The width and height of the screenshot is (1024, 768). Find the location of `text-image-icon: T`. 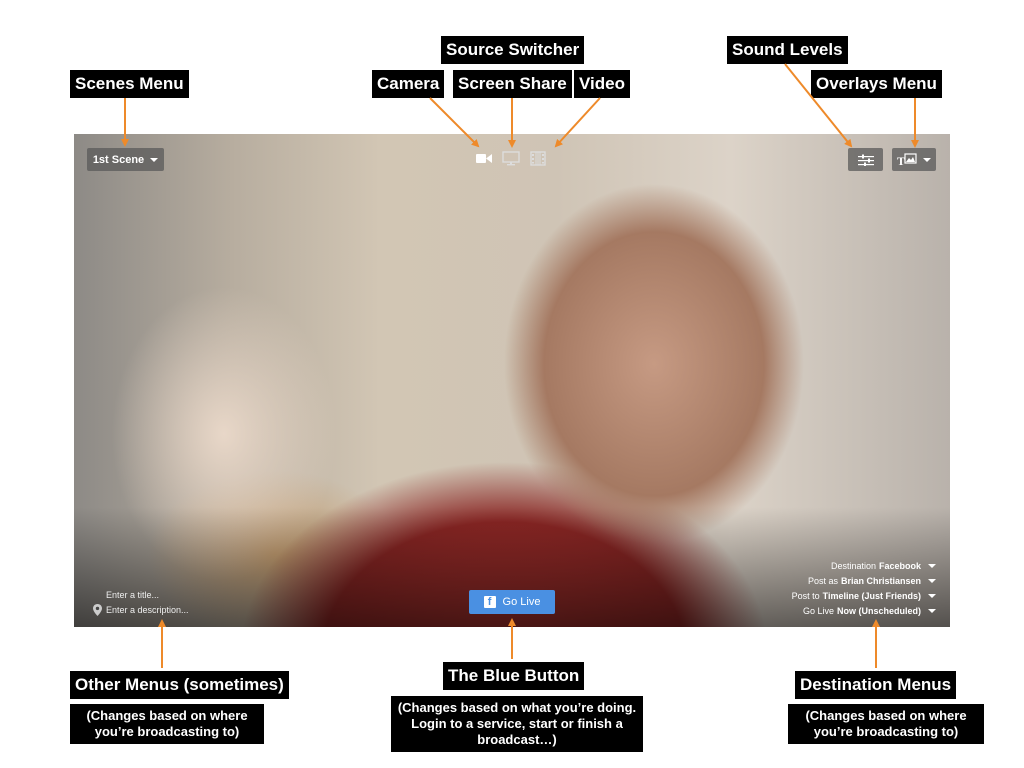

text-image-icon: T is located at coordinates (907, 159).